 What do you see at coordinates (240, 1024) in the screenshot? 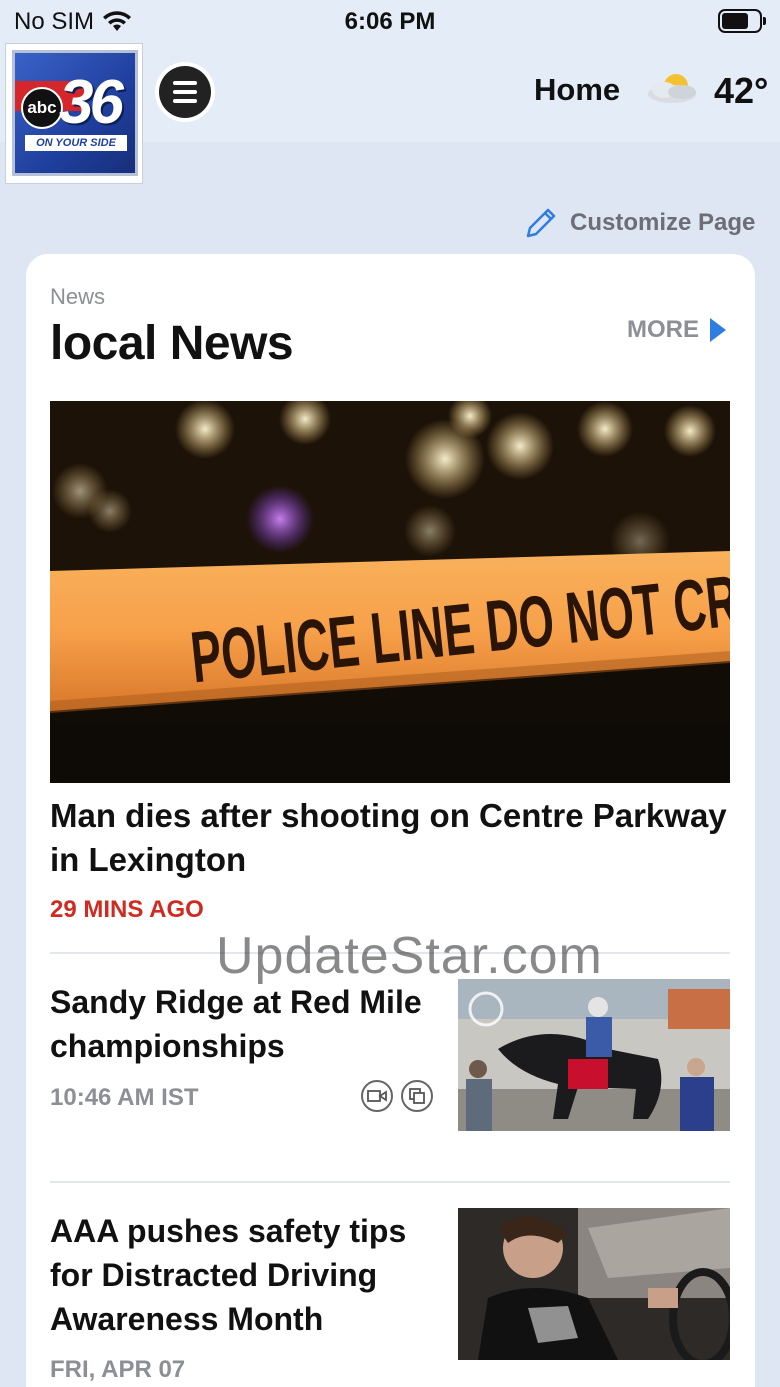
I see `story-title: Sandy Ridge at Red Mile championships` at bounding box center [240, 1024].